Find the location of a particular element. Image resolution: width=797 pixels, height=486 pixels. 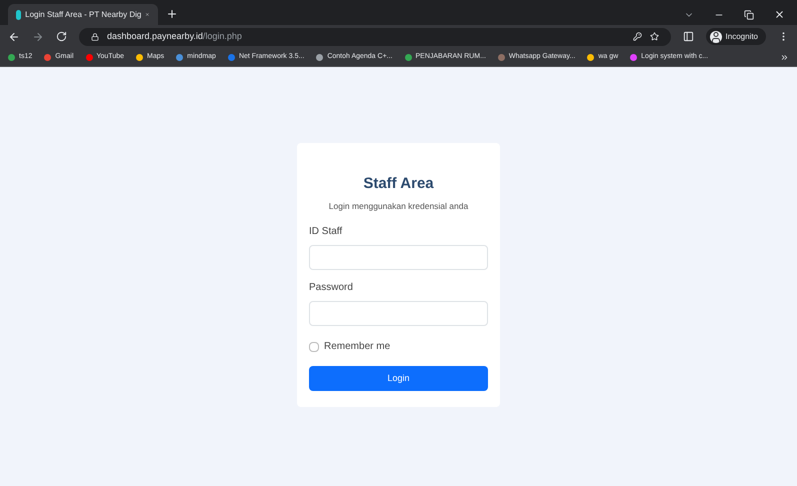

bookmark-star-icon is located at coordinates (654, 36).